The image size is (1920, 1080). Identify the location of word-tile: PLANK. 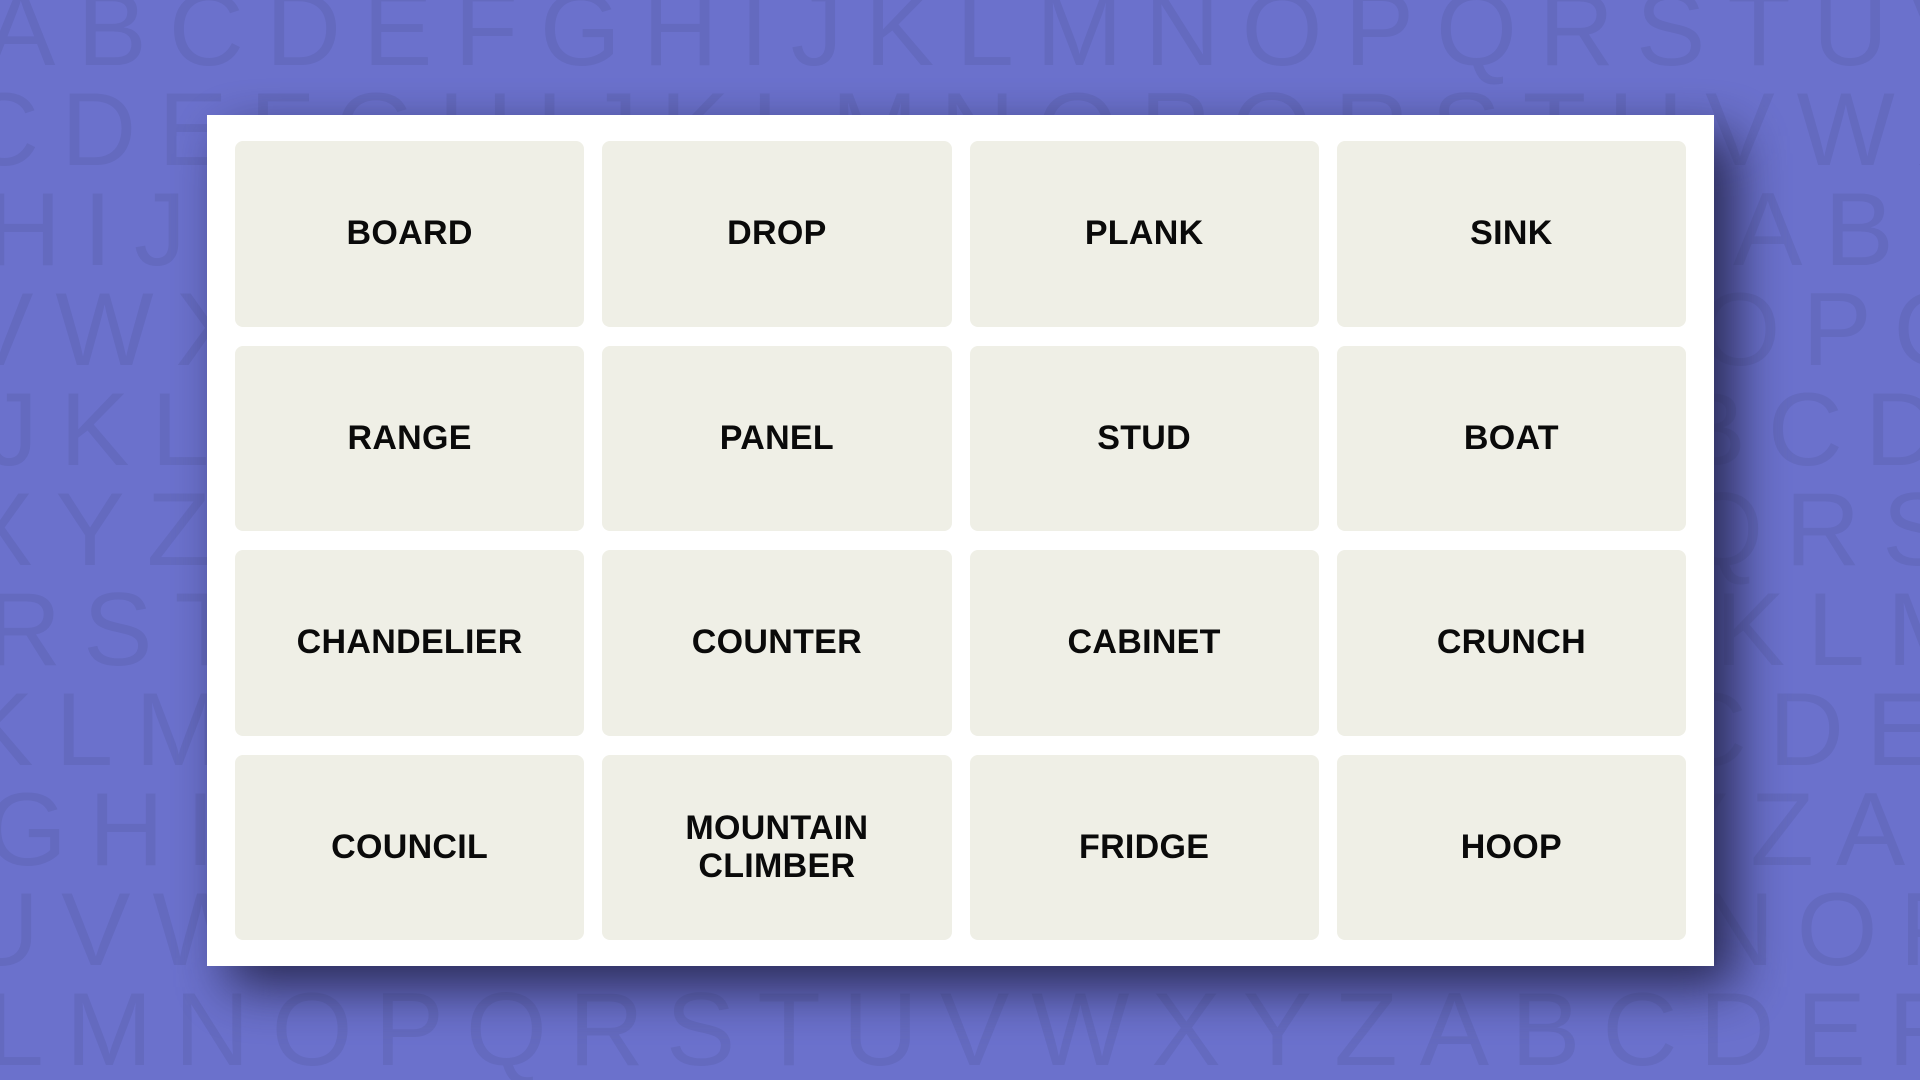
(1144, 234).